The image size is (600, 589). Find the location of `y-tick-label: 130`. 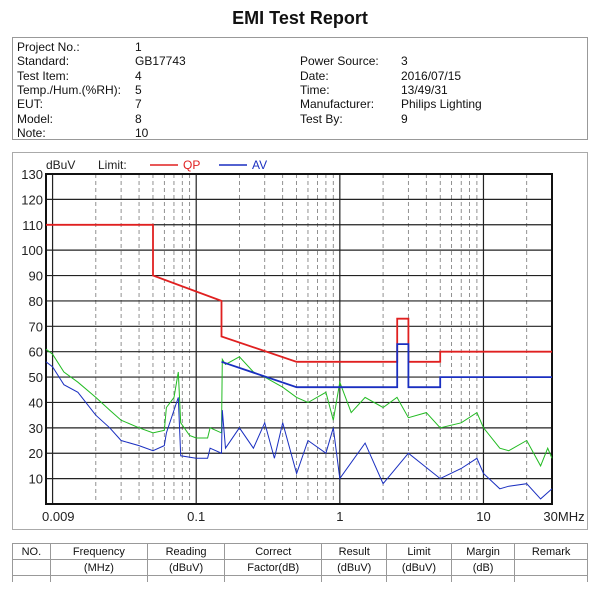

y-tick-label: 130 is located at coordinates (32, 174).